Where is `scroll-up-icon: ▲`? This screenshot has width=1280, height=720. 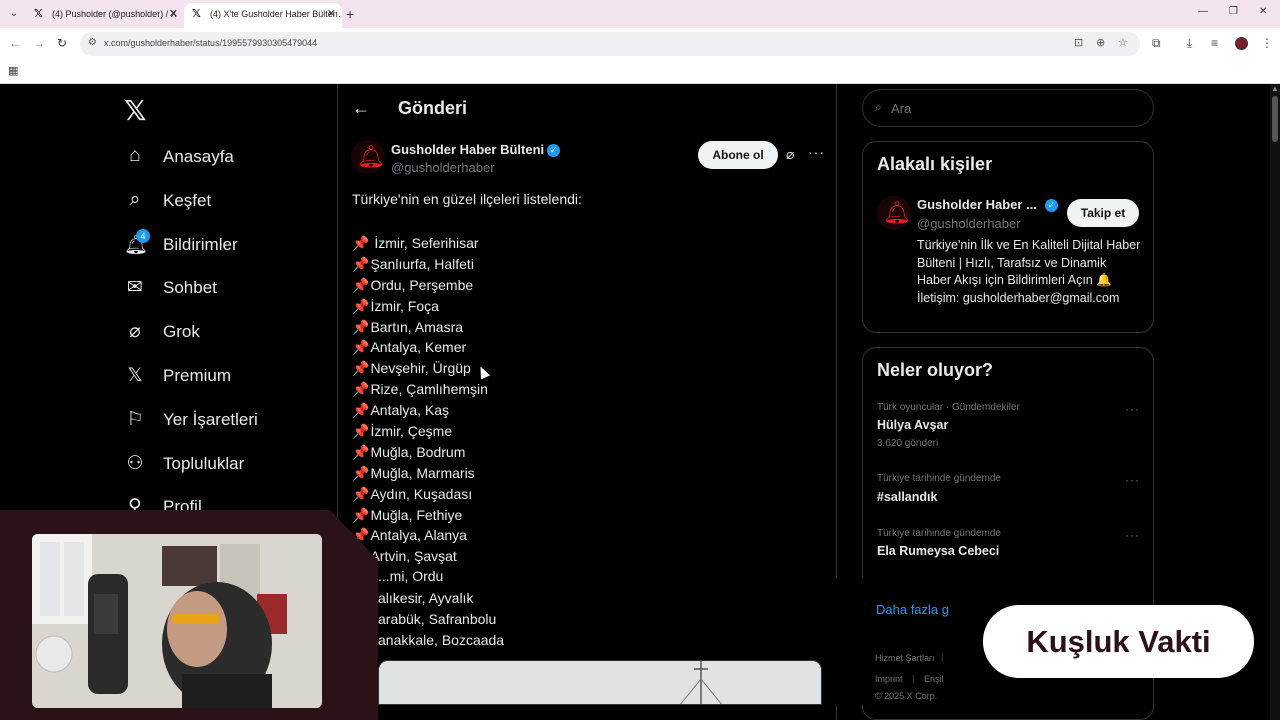 scroll-up-icon: ▲ is located at coordinates (1275, 88).